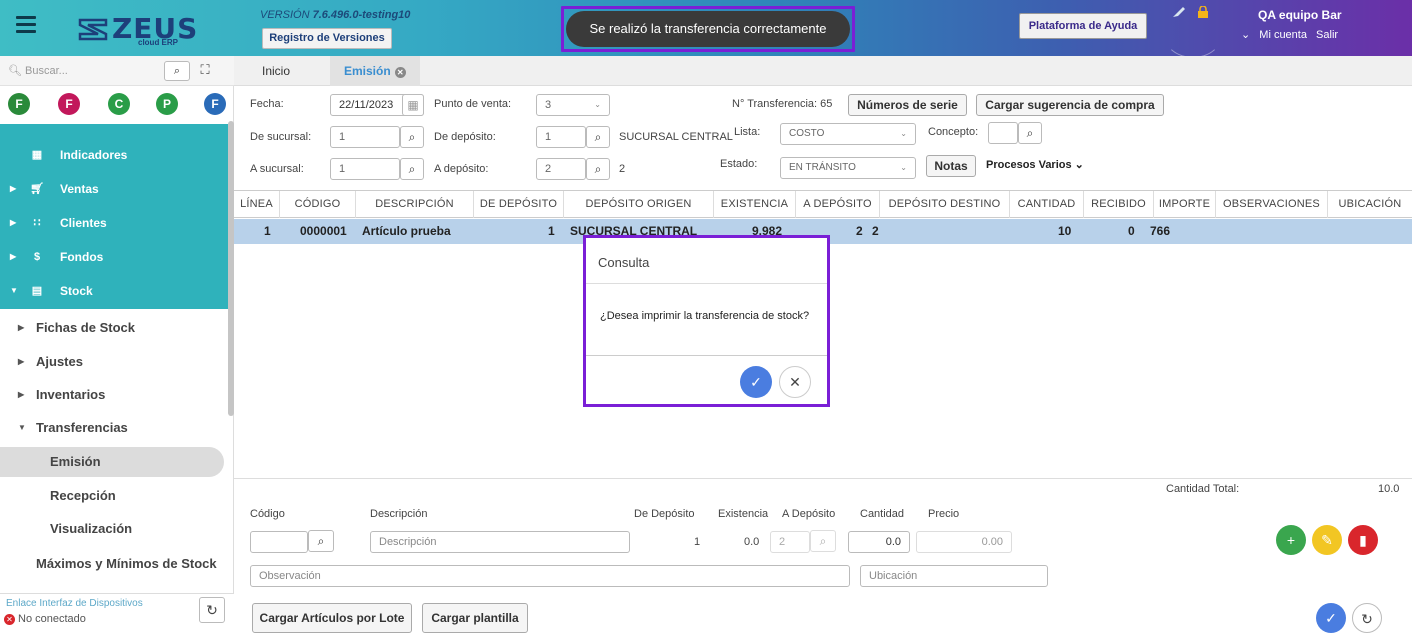  I want to click on dialog-title: Consulta, so click(706, 261).